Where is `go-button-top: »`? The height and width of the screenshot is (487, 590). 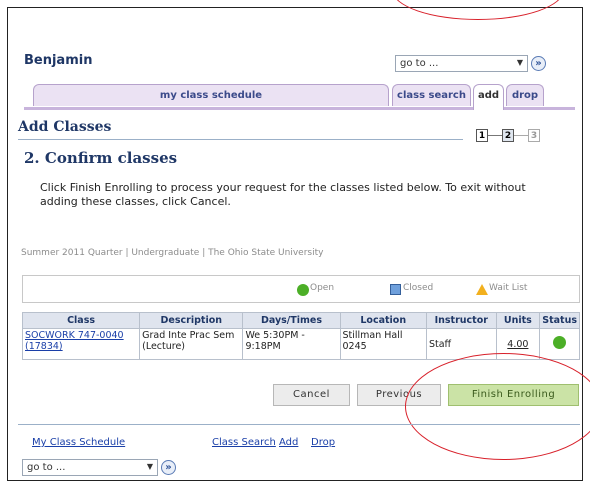 go-button-top: » is located at coordinates (538, 63).